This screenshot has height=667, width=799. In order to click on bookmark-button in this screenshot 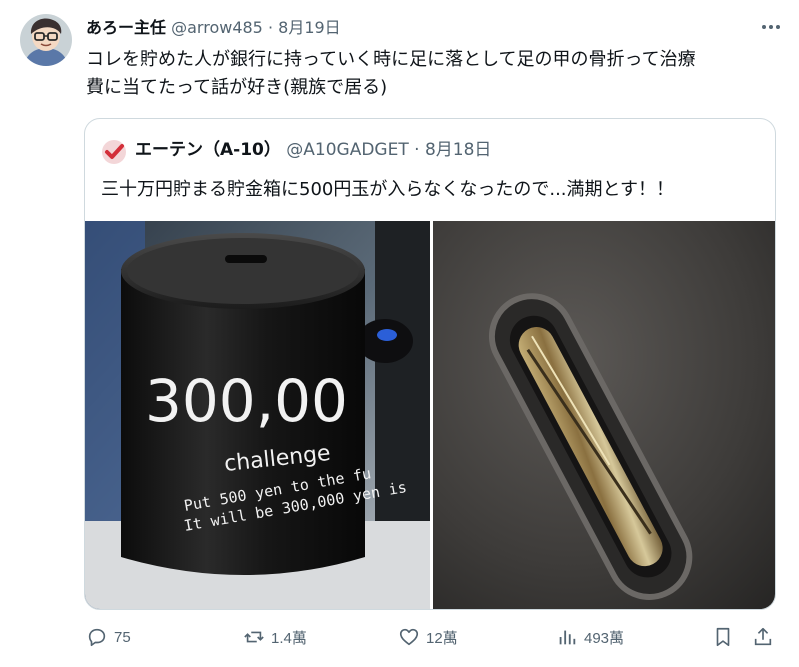, I will do `click(726, 637)`.